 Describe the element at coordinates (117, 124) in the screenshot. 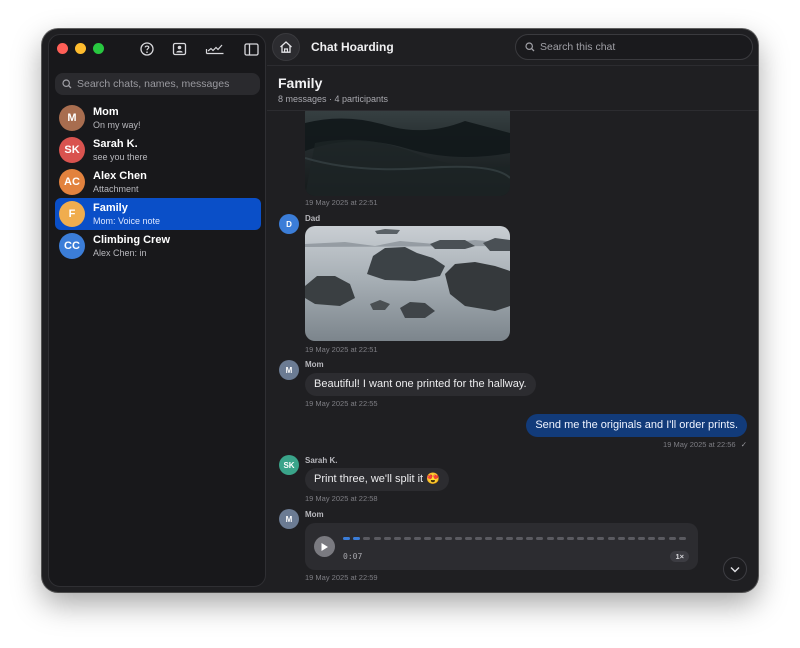

I see `chat-preview: On my way!` at that location.